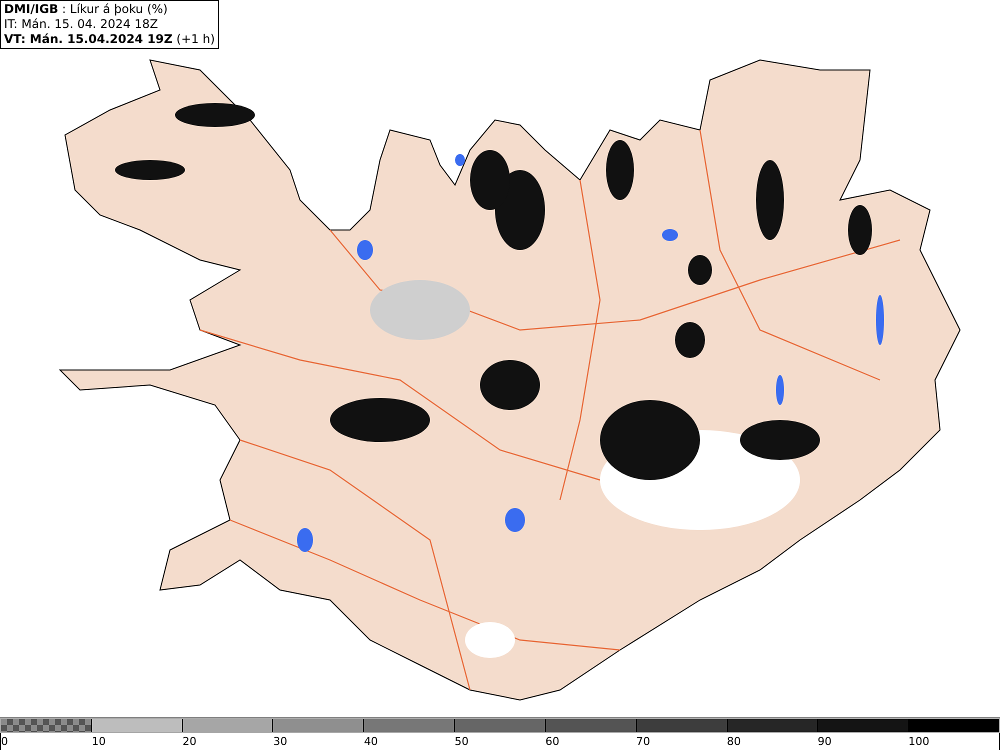 Image resolution: width=1000 pixels, height=750 pixels. Describe the element at coordinates (733, 742) in the screenshot. I see `scale-label: 80` at that location.